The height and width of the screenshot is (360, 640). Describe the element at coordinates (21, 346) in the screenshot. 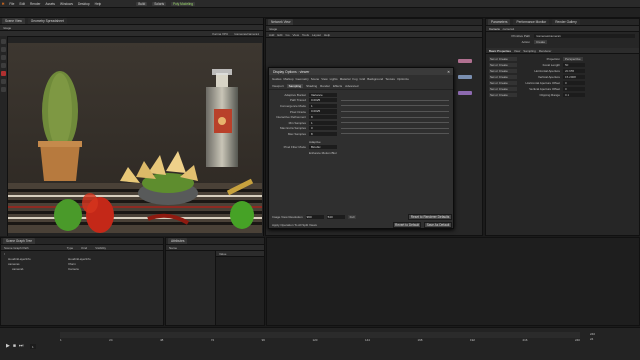

I see `step-forward-icon: ⏭` at that location.